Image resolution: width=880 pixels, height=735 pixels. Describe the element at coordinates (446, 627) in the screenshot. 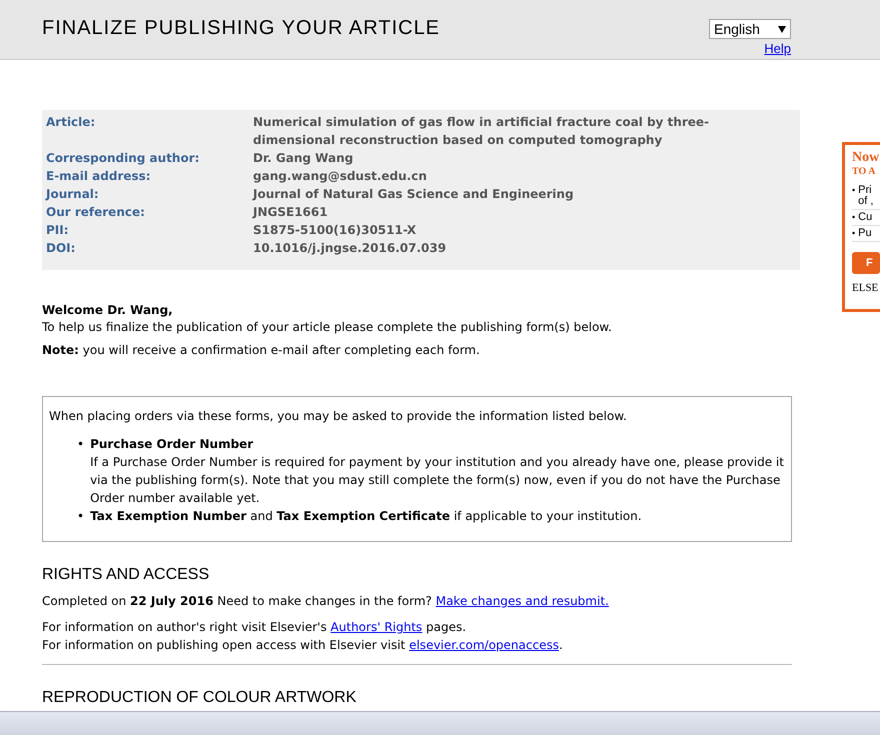

I see `info-text: pages.` at that location.